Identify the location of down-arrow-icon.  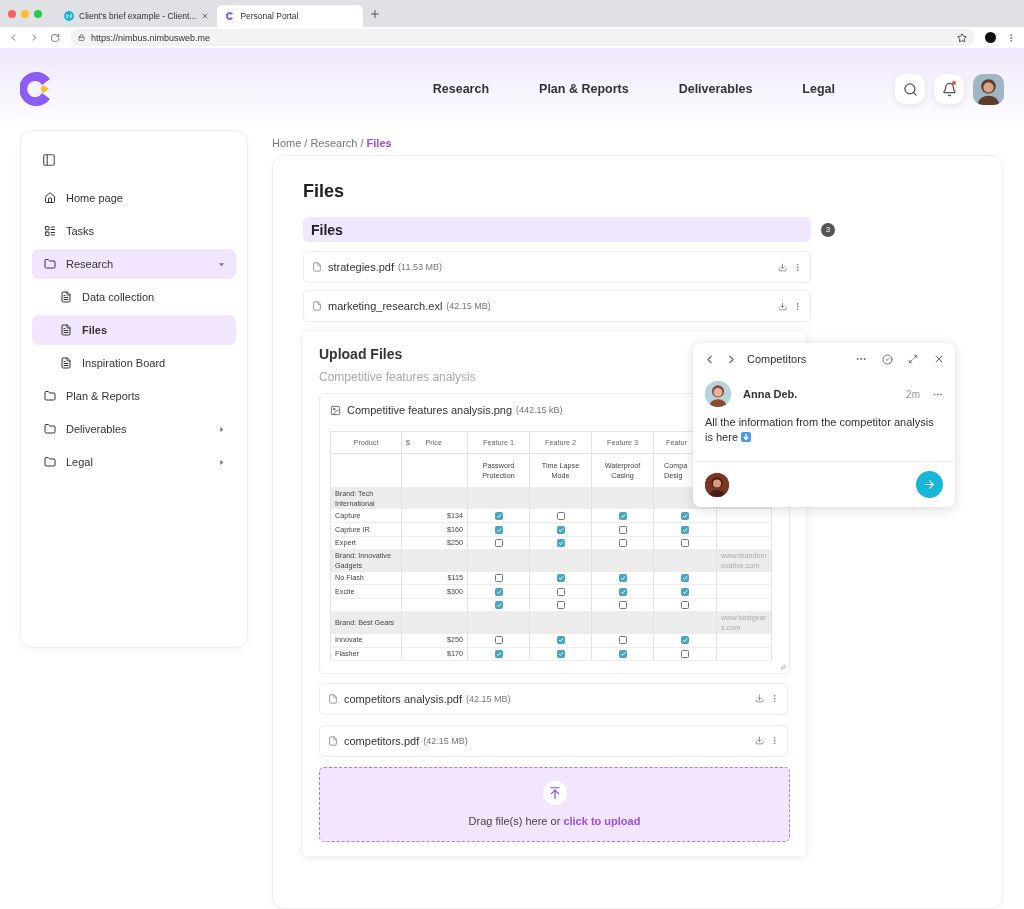
(746, 437).